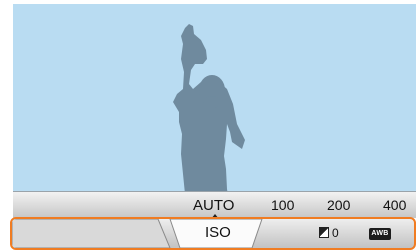 Image resolution: width=416 pixels, height=252 pixels. I want to click on iso-value-scale: AUTO 100 200 400, so click(214, 205).